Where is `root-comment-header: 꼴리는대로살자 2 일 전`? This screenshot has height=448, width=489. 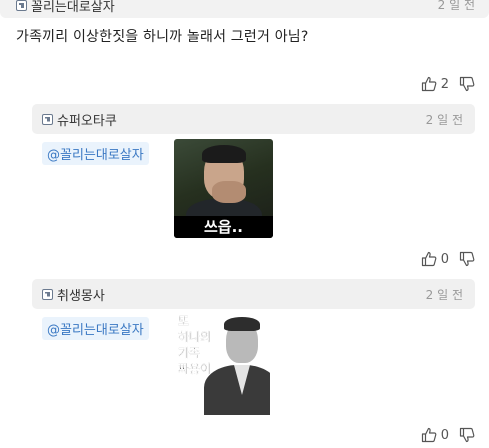 root-comment-header: 꼴리는대로살자 2 일 전 is located at coordinates (244, 9).